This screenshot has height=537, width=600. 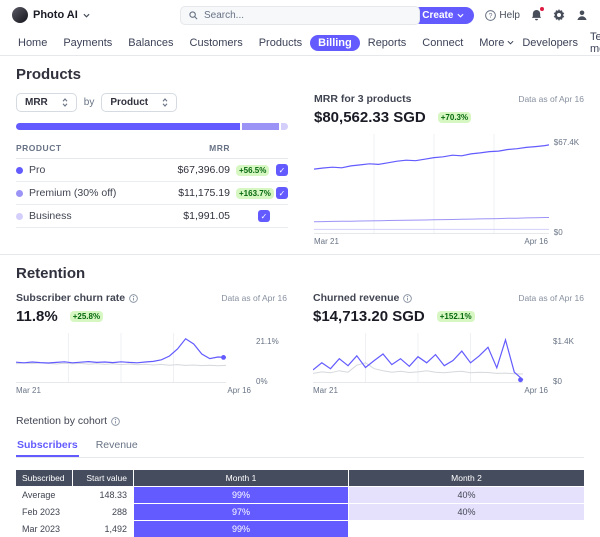 I want to click on gear-icon, so click(x=559, y=15).